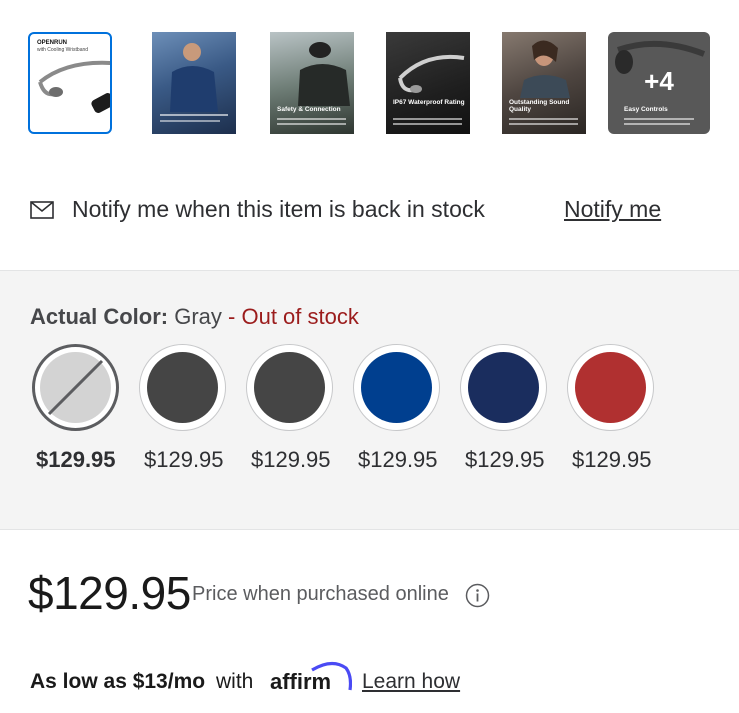  I want to click on thumbnail-more: +4 Easy Controls, so click(659, 83).